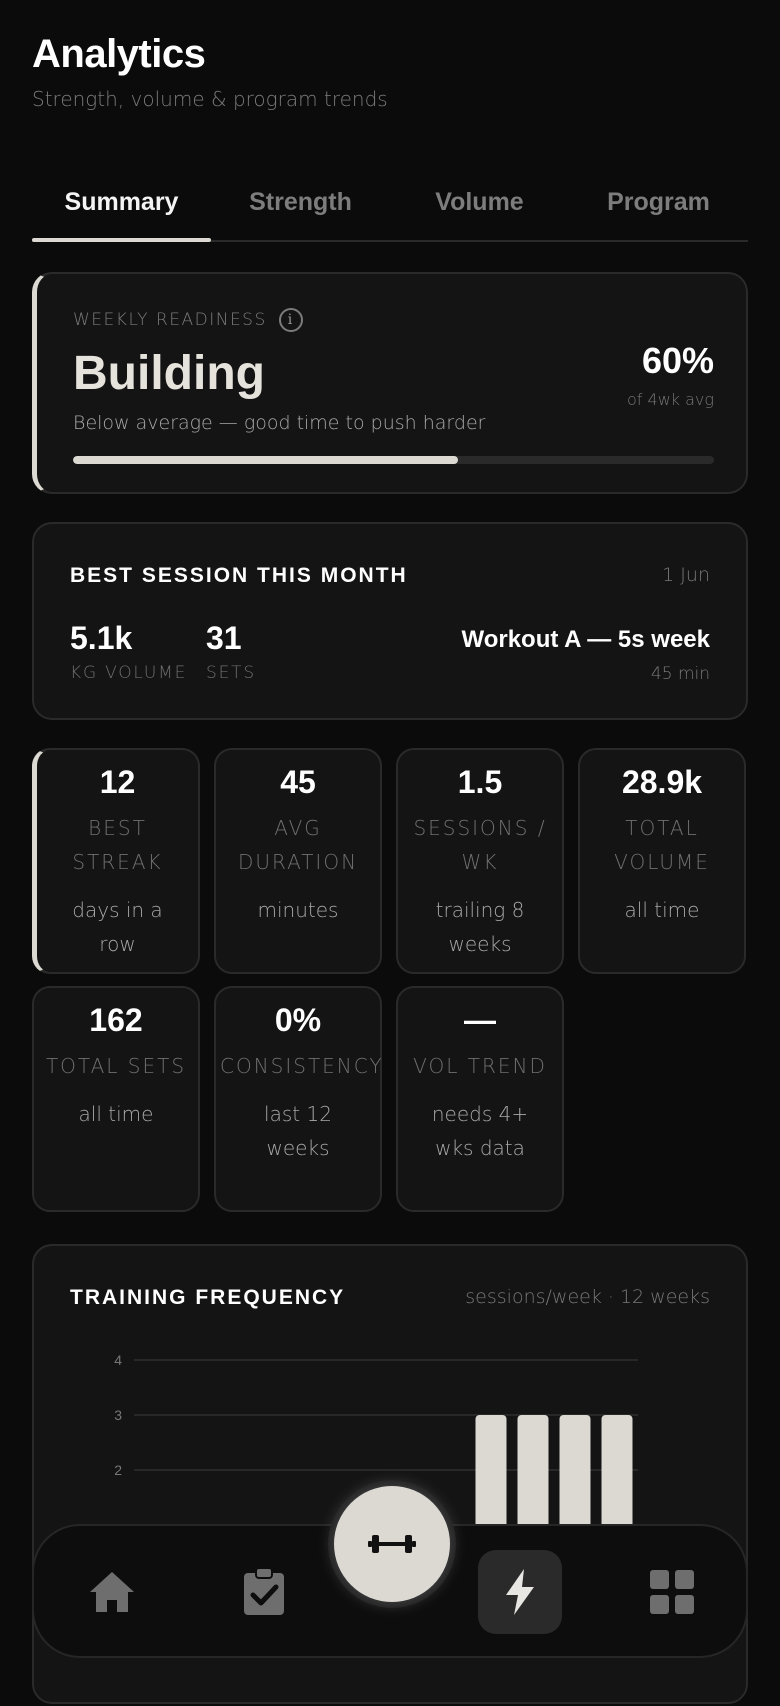 Image resolution: width=780 pixels, height=1706 pixels. Describe the element at coordinates (231, 673) in the screenshot. I see `sets-label: SETS` at that location.